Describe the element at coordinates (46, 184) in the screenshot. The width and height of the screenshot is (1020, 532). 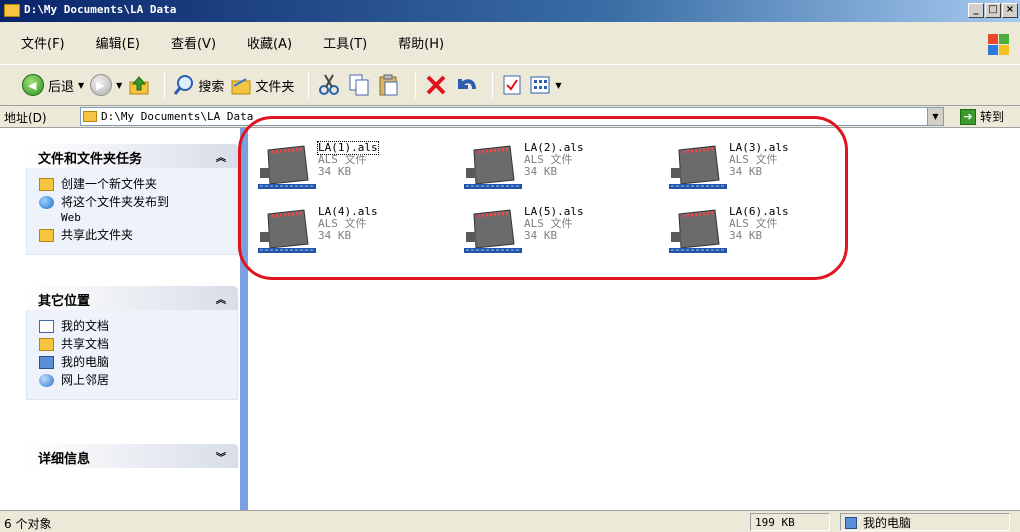
I see `new-folder-icon` at that location.